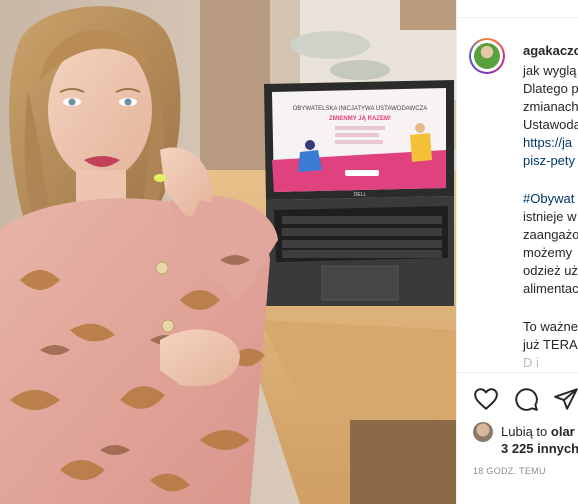 The height and width of the screenshot is (504, 578). What do you see at coordinates (483, 432) in the screenshot?
I see `liker-avatar` at bounding box center [483, 432].